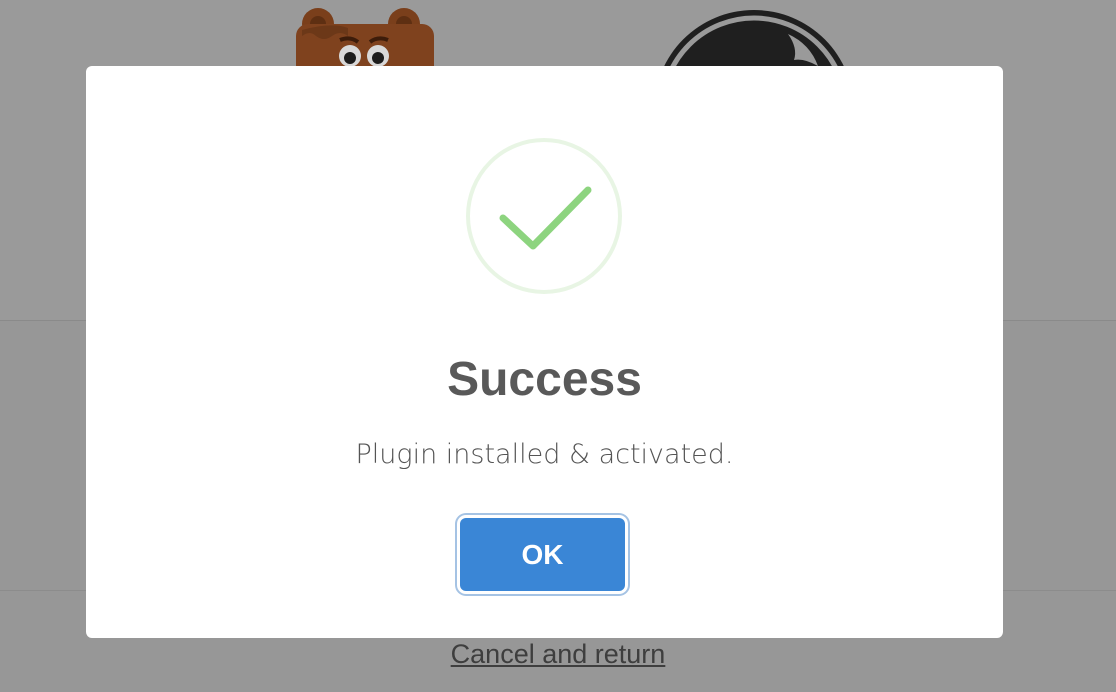  Describe the element at coordinates (544, 216) in the screenshot. I see `checkmark-icon` at that location.